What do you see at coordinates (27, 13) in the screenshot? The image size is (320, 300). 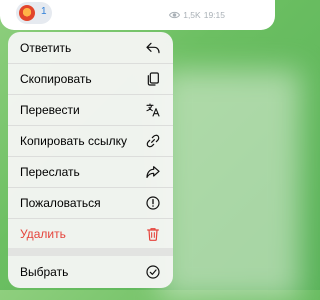 I see `reaction-emoji-icon` at bounding box center [27, 13].